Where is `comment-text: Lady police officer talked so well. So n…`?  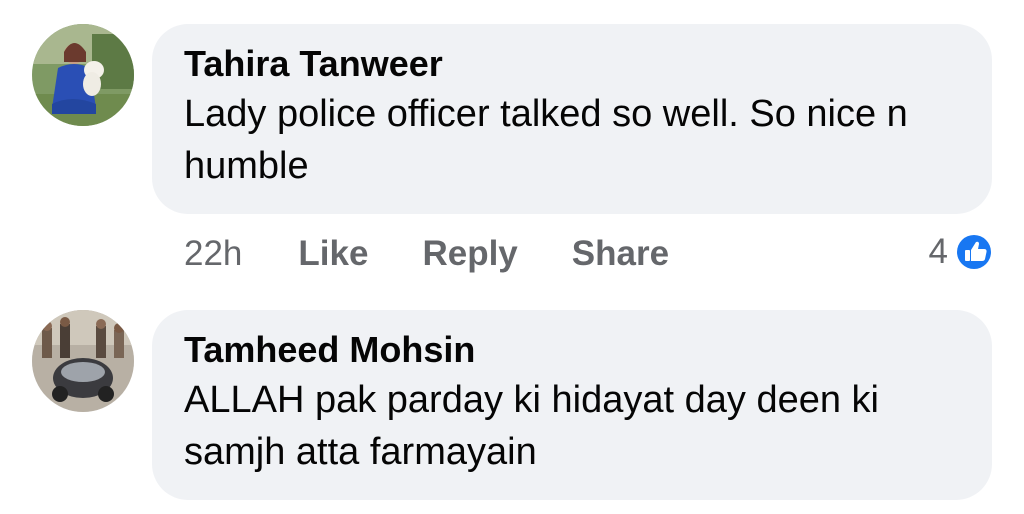 comment-text: Lady police officer talked so well. So n… is located at coordinates (546, 140).